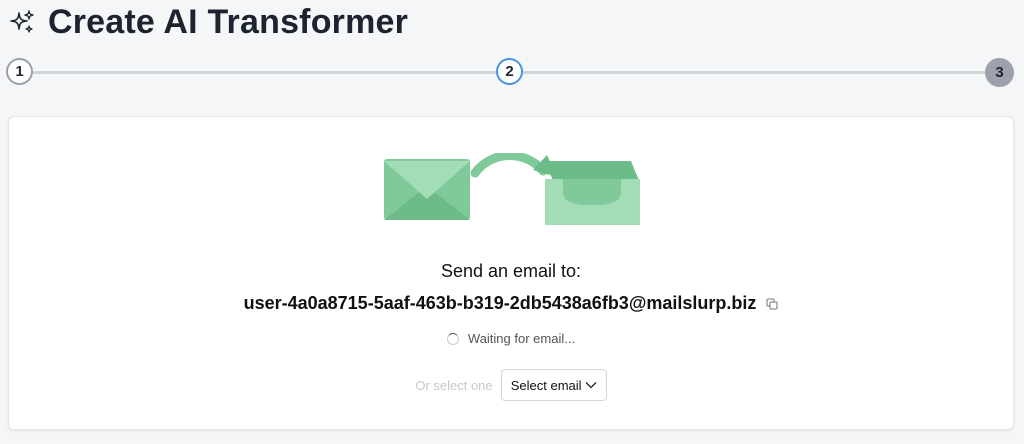  Describe the element at coordinates (772, 304) in the screenshot. I see `copy-icon` at that location.